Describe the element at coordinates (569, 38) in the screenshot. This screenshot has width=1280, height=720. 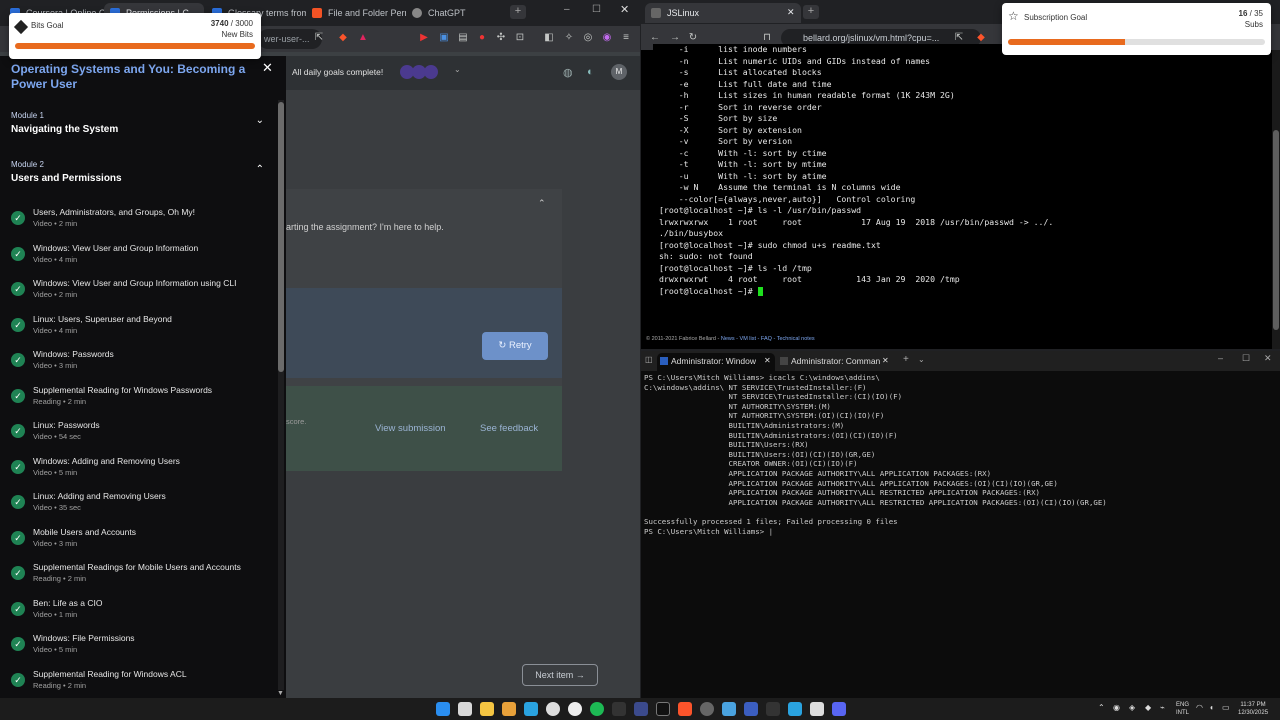
I see `wallet-icon: ✧` at that location.